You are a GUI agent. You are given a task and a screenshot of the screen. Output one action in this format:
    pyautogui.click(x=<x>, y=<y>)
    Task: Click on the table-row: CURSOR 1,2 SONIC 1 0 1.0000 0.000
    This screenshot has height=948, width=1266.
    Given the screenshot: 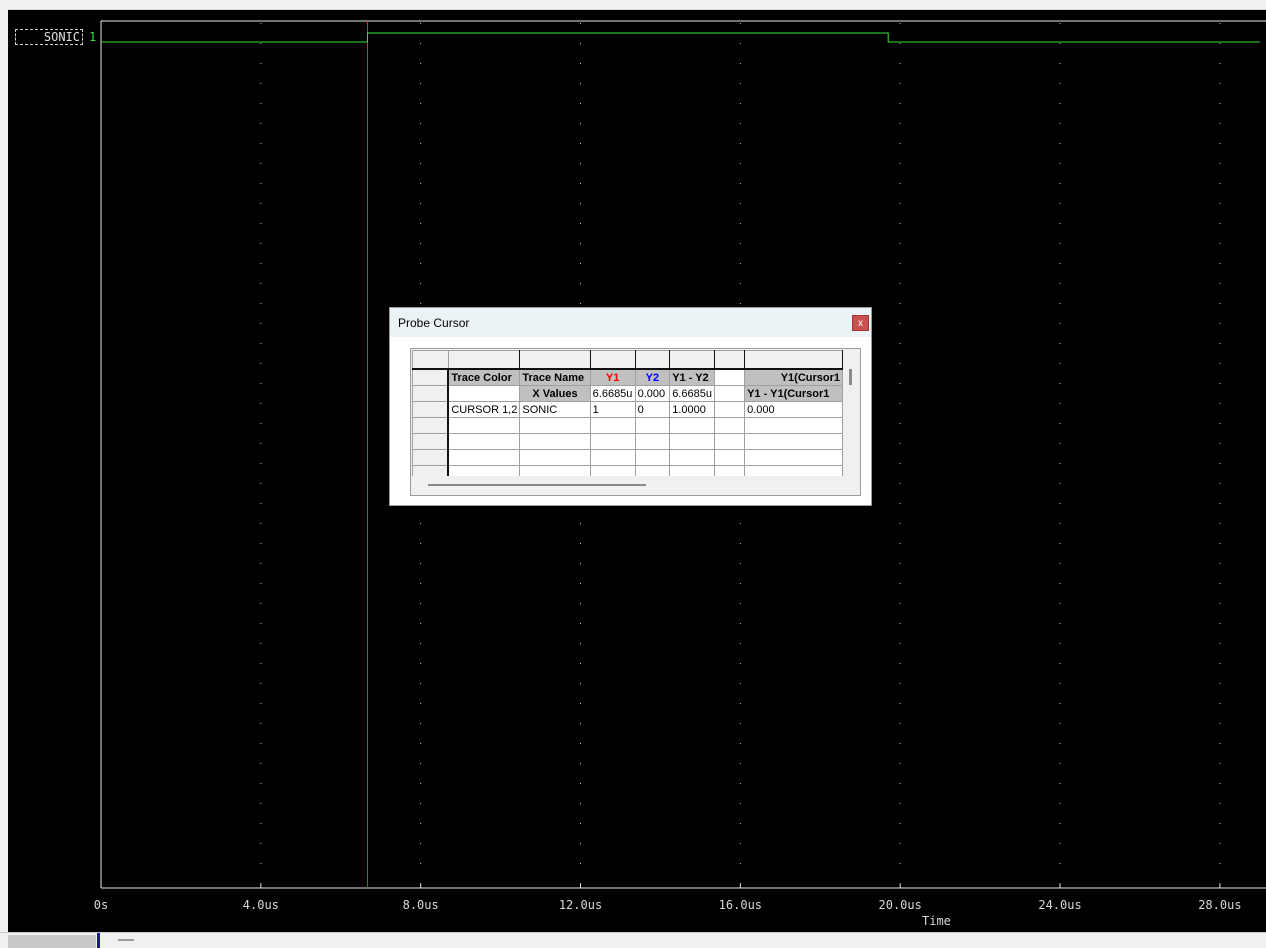 What is the action you would take?
    pyautogui.click(x=627, y=409)
    